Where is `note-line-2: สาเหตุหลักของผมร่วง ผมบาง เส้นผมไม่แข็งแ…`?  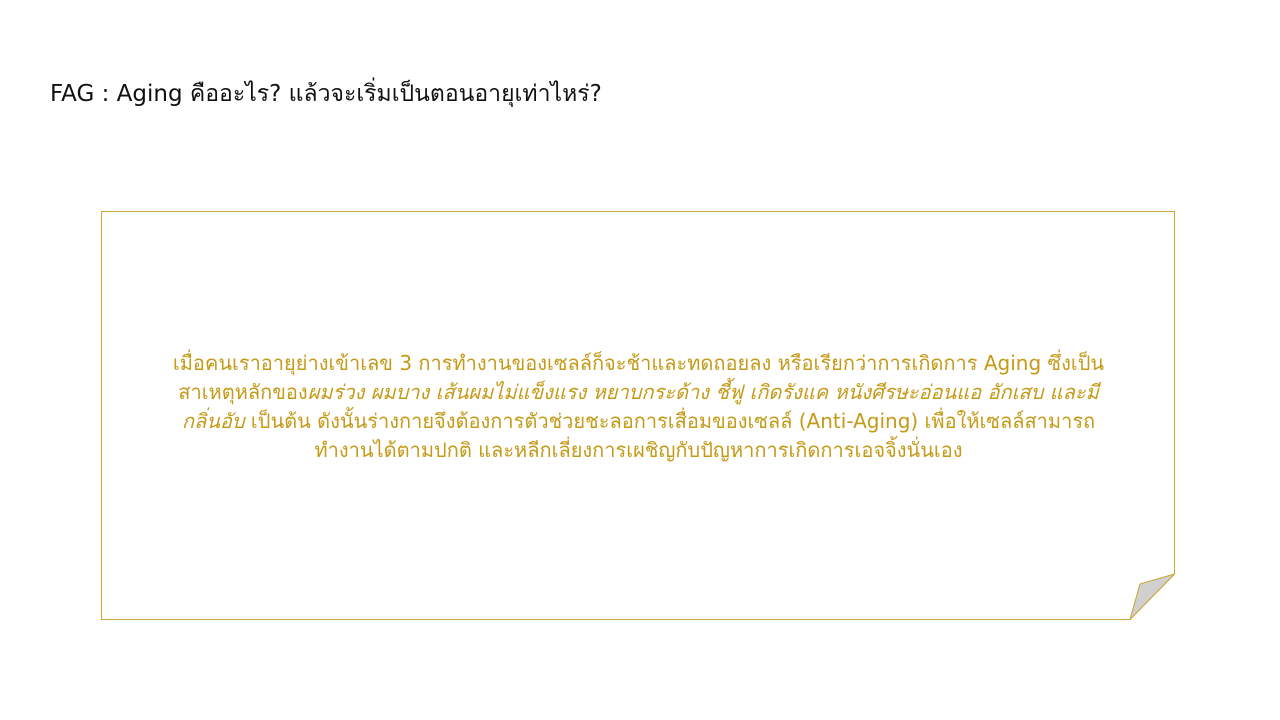
note-line-2: สาเหตุหลักของผมร่วง ผมบาง เส้นผมไม่แข็งแ… is located at coordinates (638, 392).